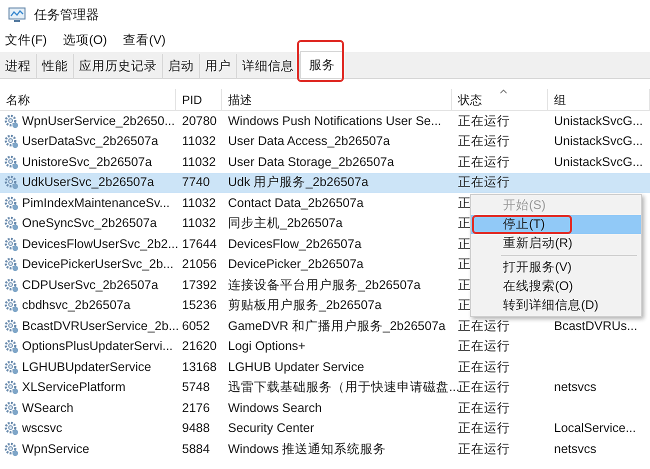 Image resolution: width=650 pixels, height=469 pixels. Describe the element at coordinates (267, 346) in the screenshot. I see `table-cell: Logi Options+` at that location.